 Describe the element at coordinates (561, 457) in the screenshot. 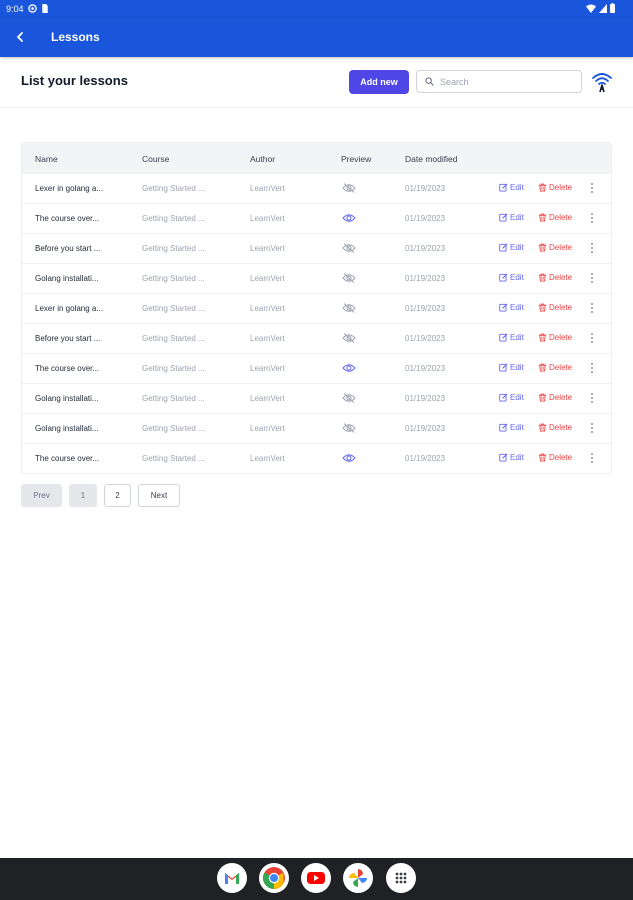

I see `delete-label: Delete` at that location.